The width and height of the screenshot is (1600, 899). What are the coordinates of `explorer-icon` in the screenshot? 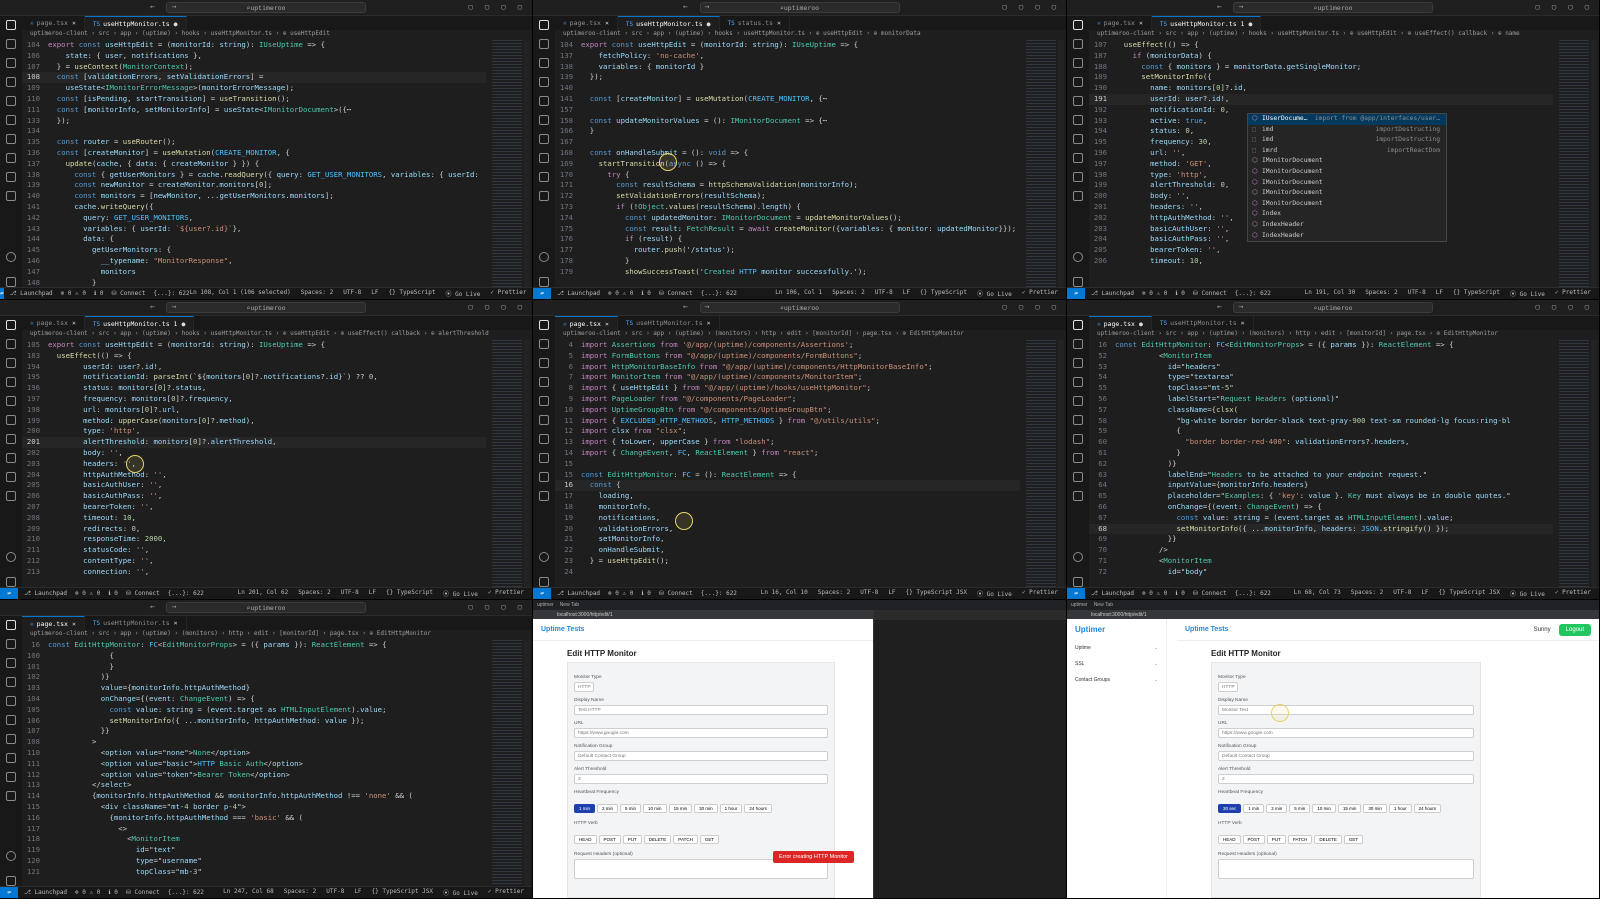 It's located at (11, 325).